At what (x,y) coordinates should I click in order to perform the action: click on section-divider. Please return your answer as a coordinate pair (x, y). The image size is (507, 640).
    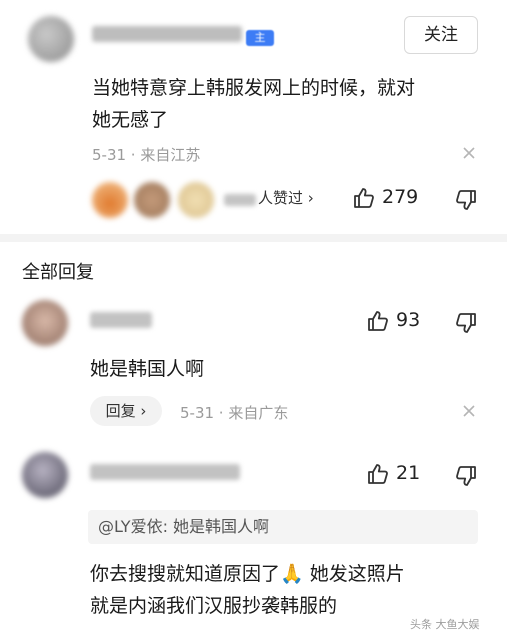
    Looking at the image, I should click on (253, 238).